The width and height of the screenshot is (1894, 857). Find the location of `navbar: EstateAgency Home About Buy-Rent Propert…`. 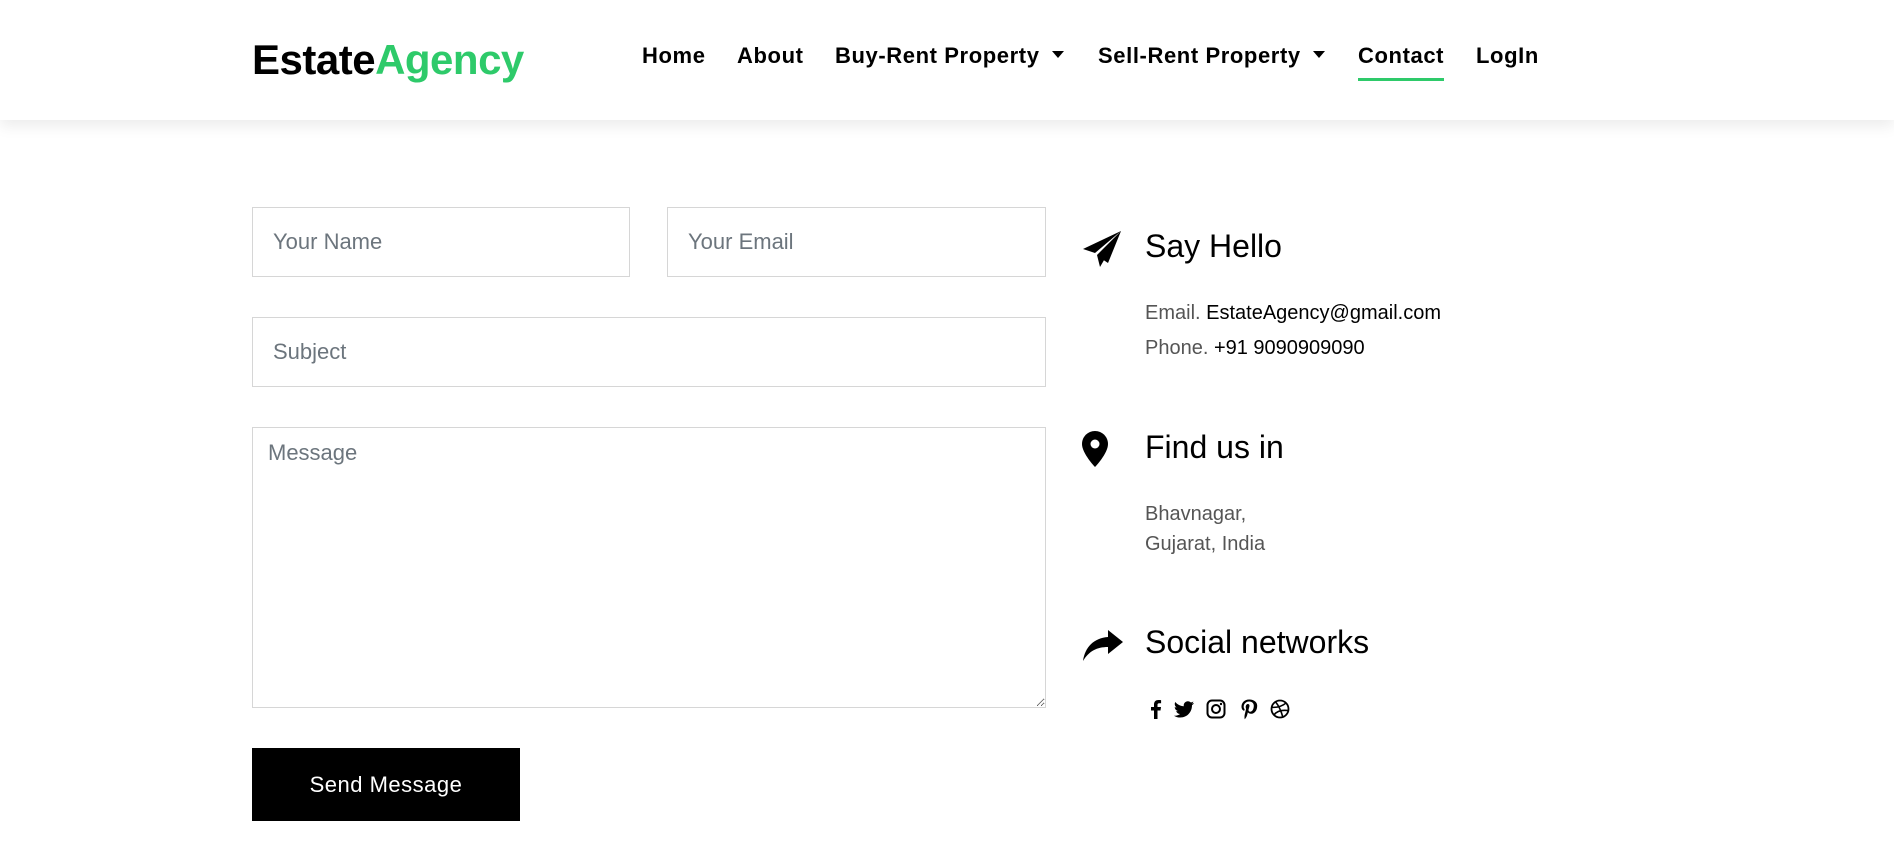

navbar: EstateAgency Home About Buy-Rent Propert… is located at coordinates (947, 60).